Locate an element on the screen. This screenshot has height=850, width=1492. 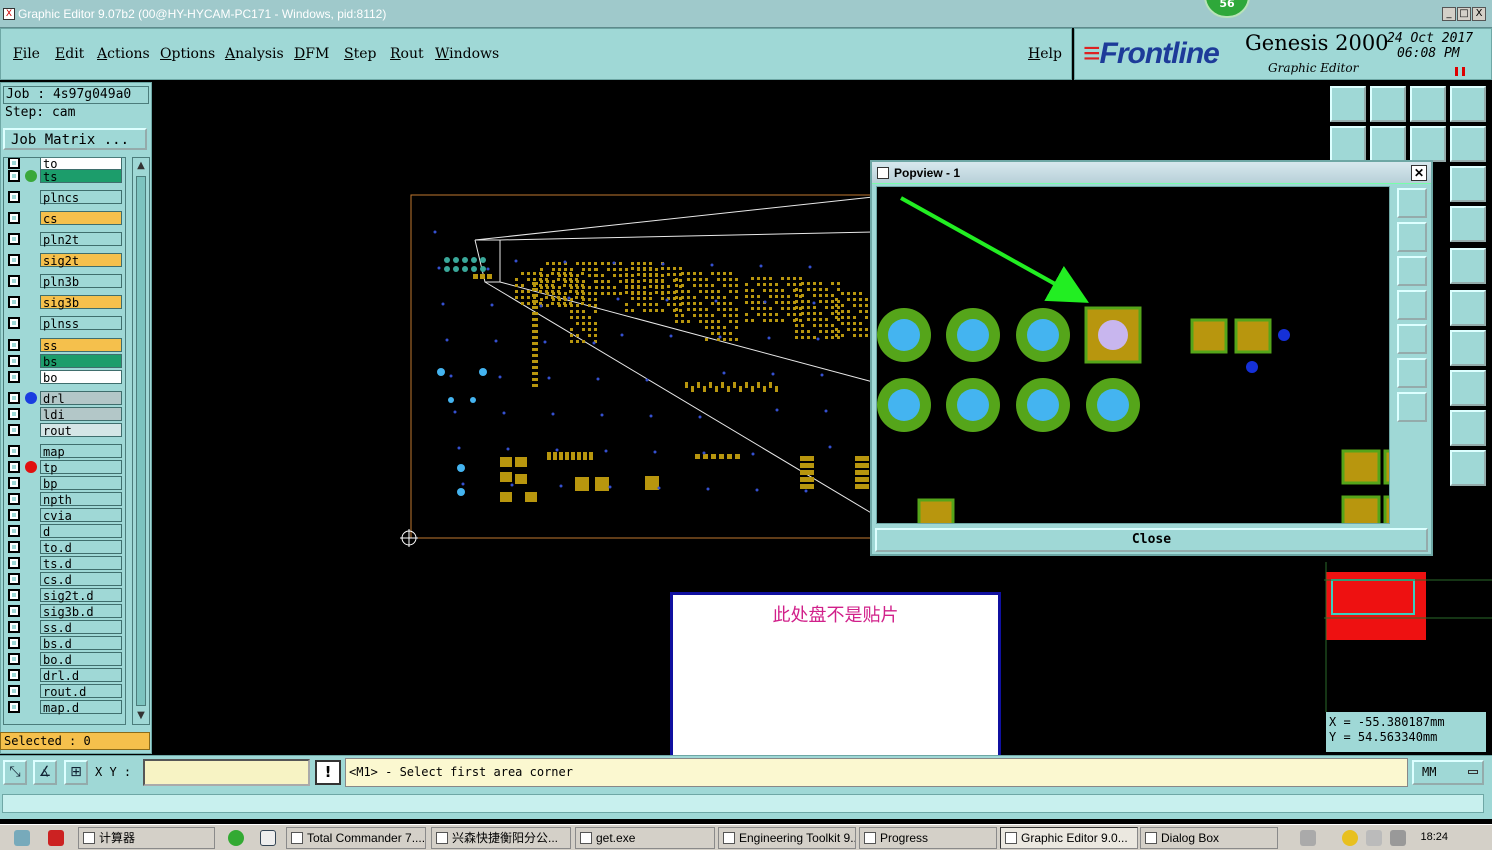
popview-close-button: Close is located at coordinates (1151, 540).